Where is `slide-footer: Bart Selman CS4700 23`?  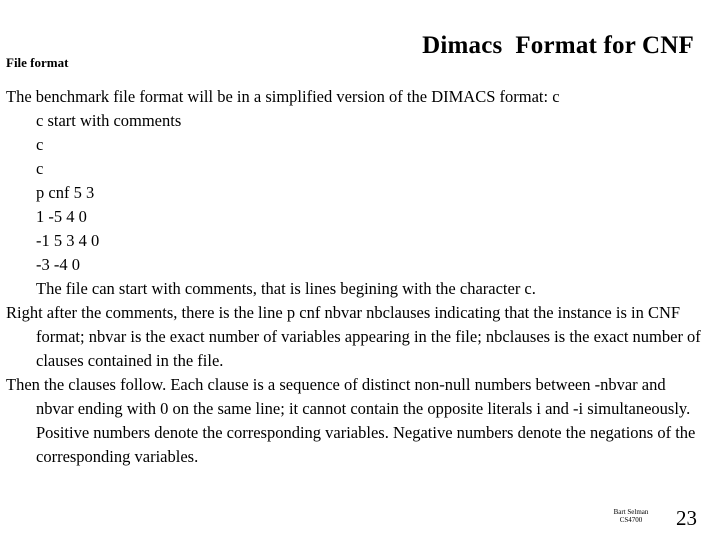
slide-footer: Bart Selman CS4700 23 is located at coordinates (360, 522).